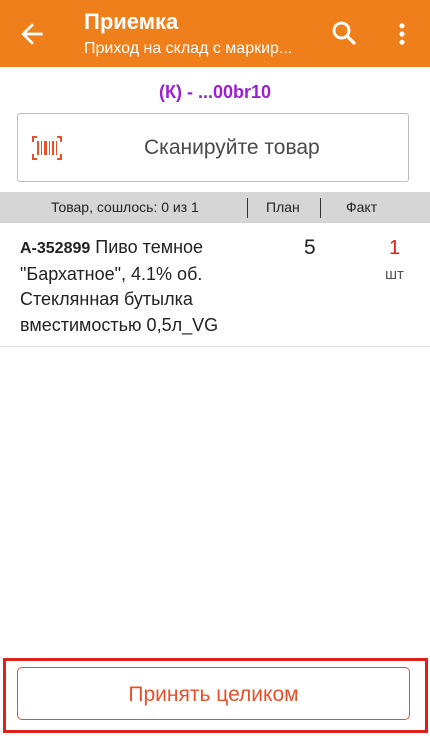  I want to click on scan-product-label: Сканируйте товар, so click(232, 147).